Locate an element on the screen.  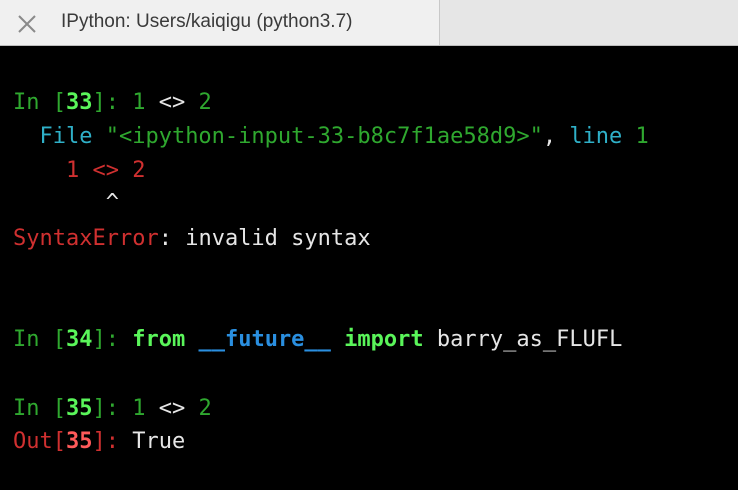
error-message: invalid syntax is located at coordinates (278, 238).